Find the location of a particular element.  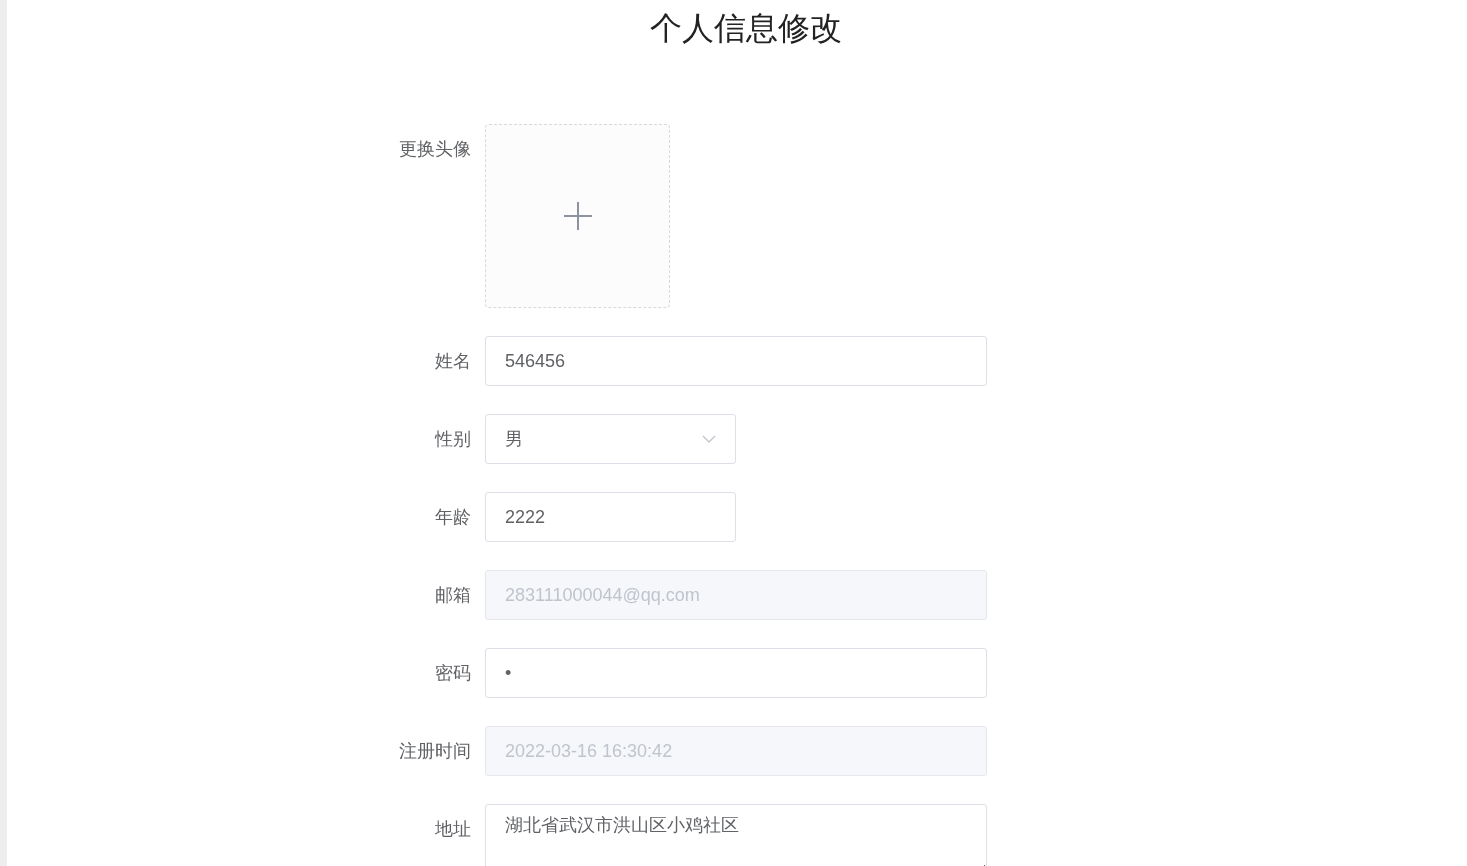

field-label: 地址 is located at coordinates (453, 829).